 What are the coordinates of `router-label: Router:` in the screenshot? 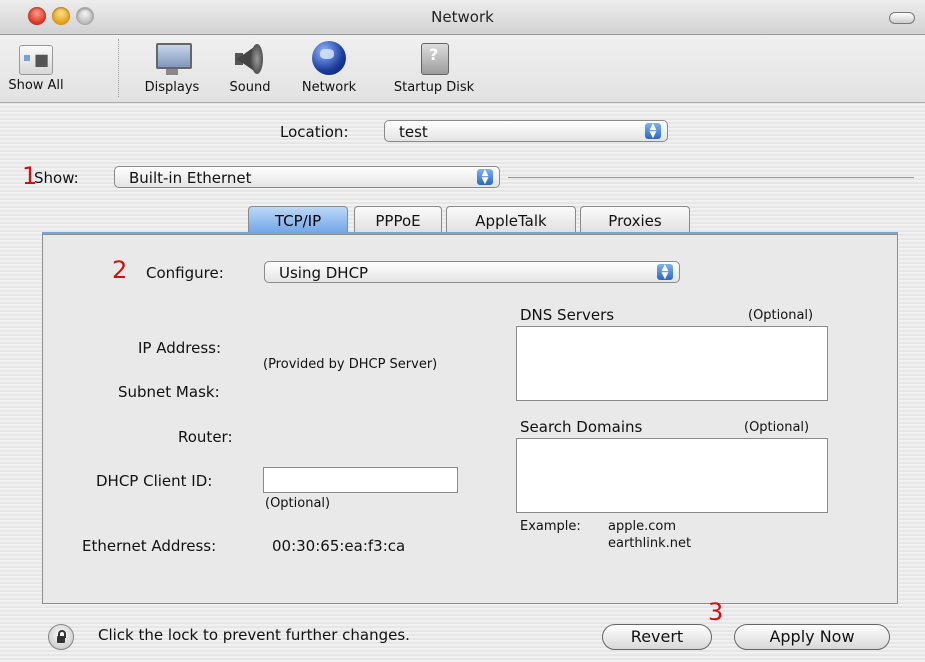 It's located at (205, 437).